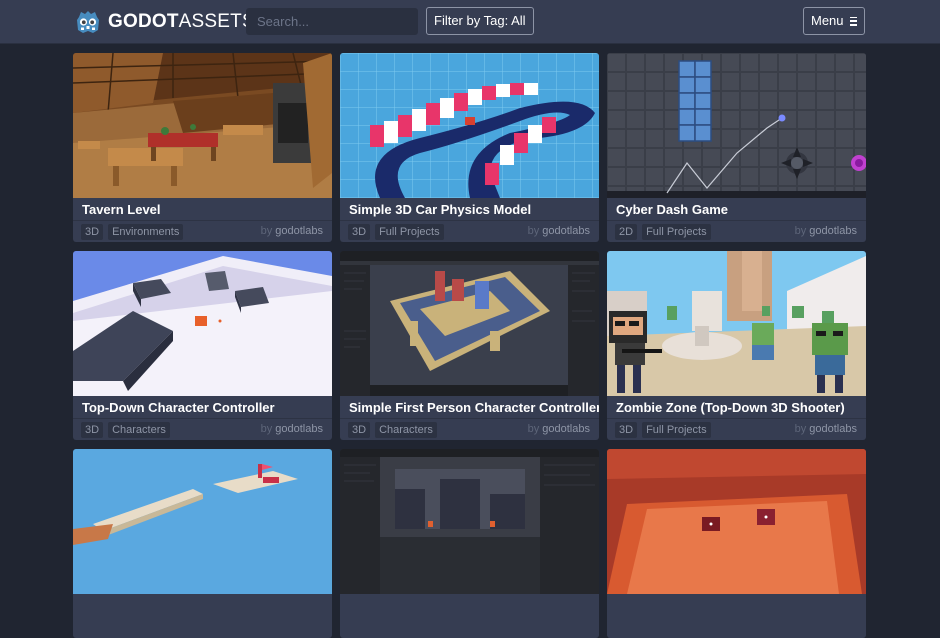  What do you see at coordinates (626, 232) in the screenshot?
I see `tag: 2D` at bounding box center [626, 232].